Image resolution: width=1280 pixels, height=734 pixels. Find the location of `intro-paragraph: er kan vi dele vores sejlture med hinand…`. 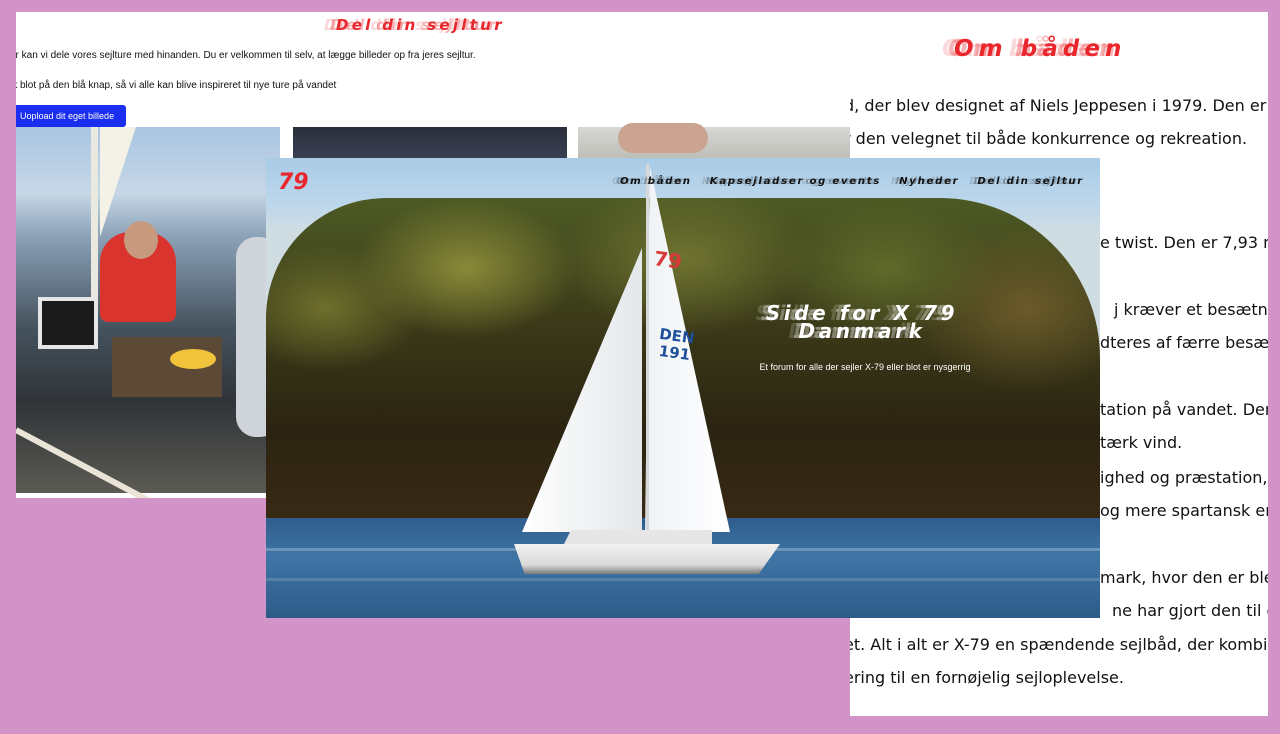

intro-paragraph: er kan vi dele vores sejlture med hinand… is located at coordinates (246, 55).